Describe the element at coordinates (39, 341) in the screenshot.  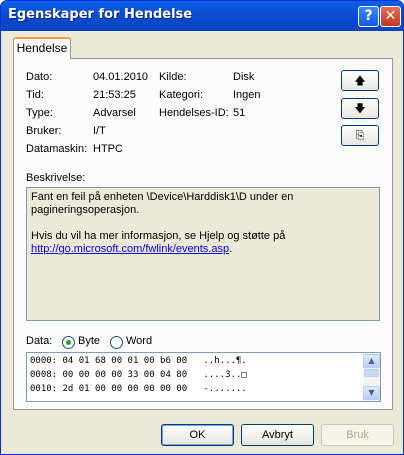
I see `data-label: Data:` at that location.